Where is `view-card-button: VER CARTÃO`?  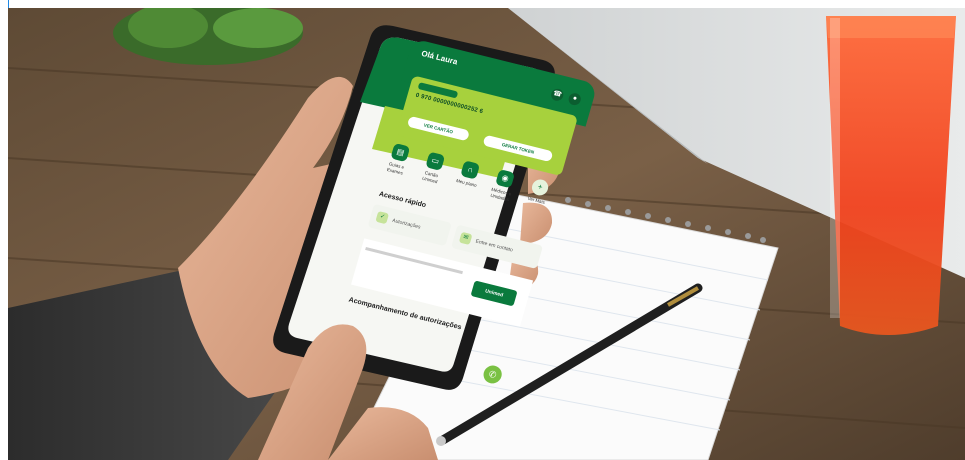
view-card-button: VER CARTÃO is located at coordinates (438, 128).